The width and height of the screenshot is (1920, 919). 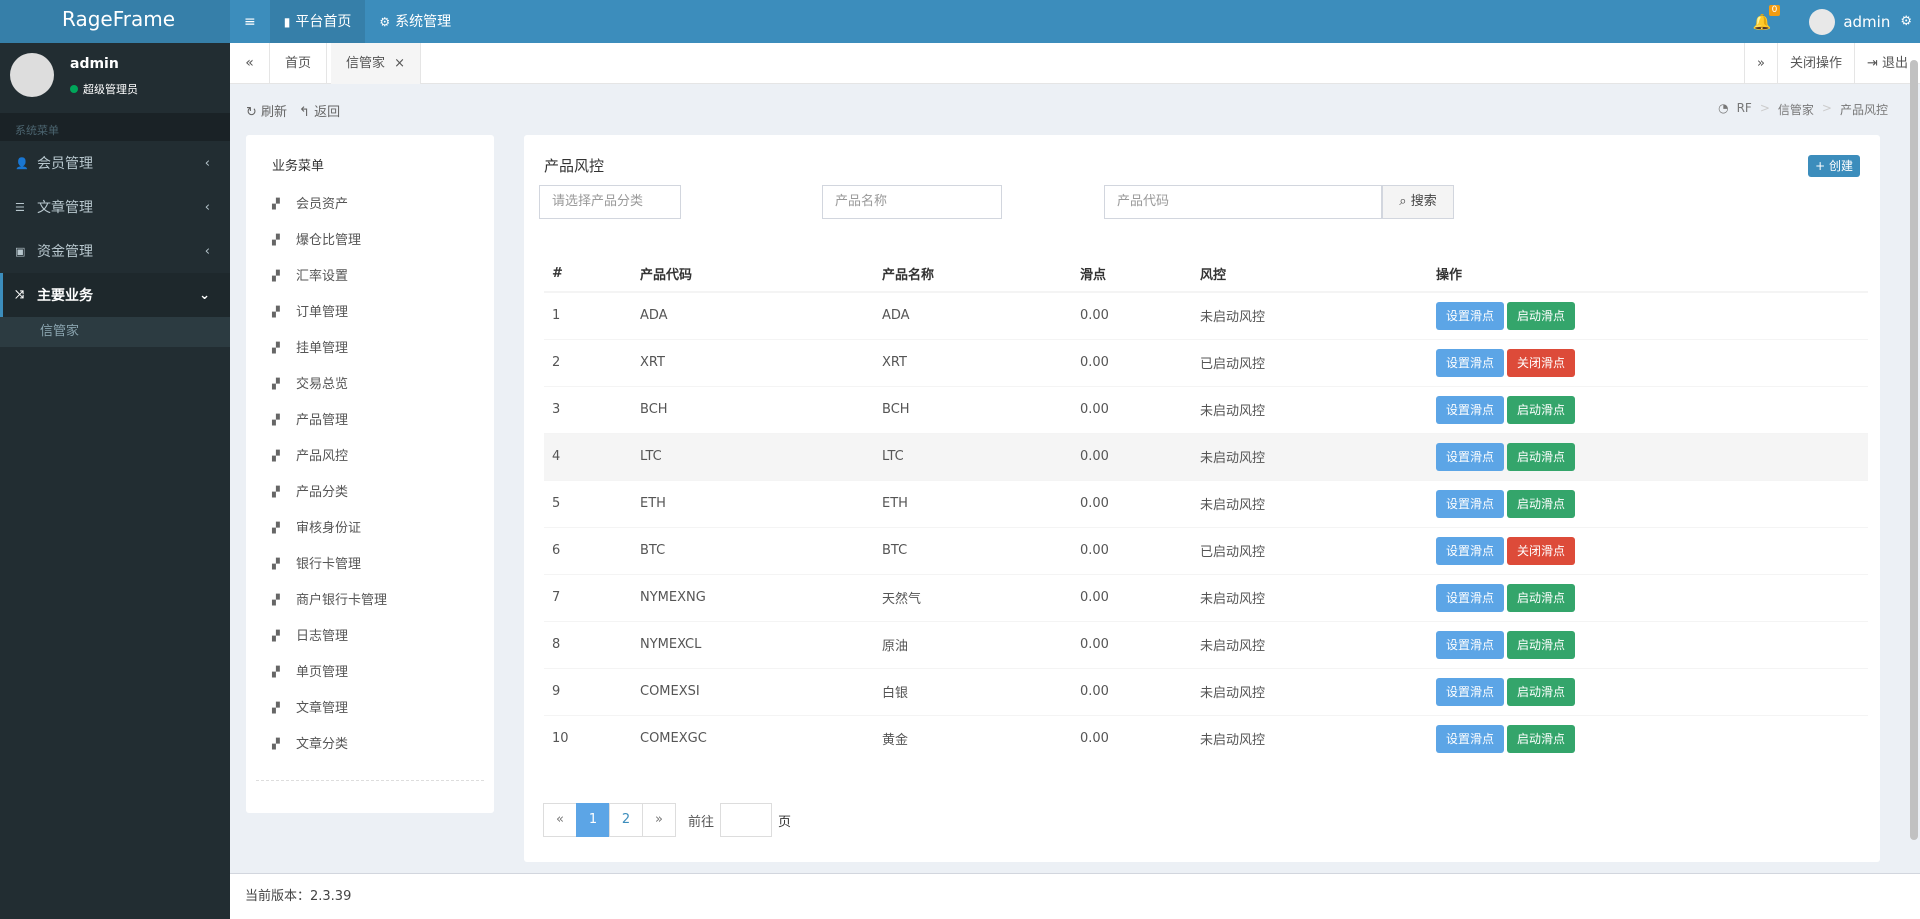 I want to click on tab-home: 首页, so click(x=299, y=63).